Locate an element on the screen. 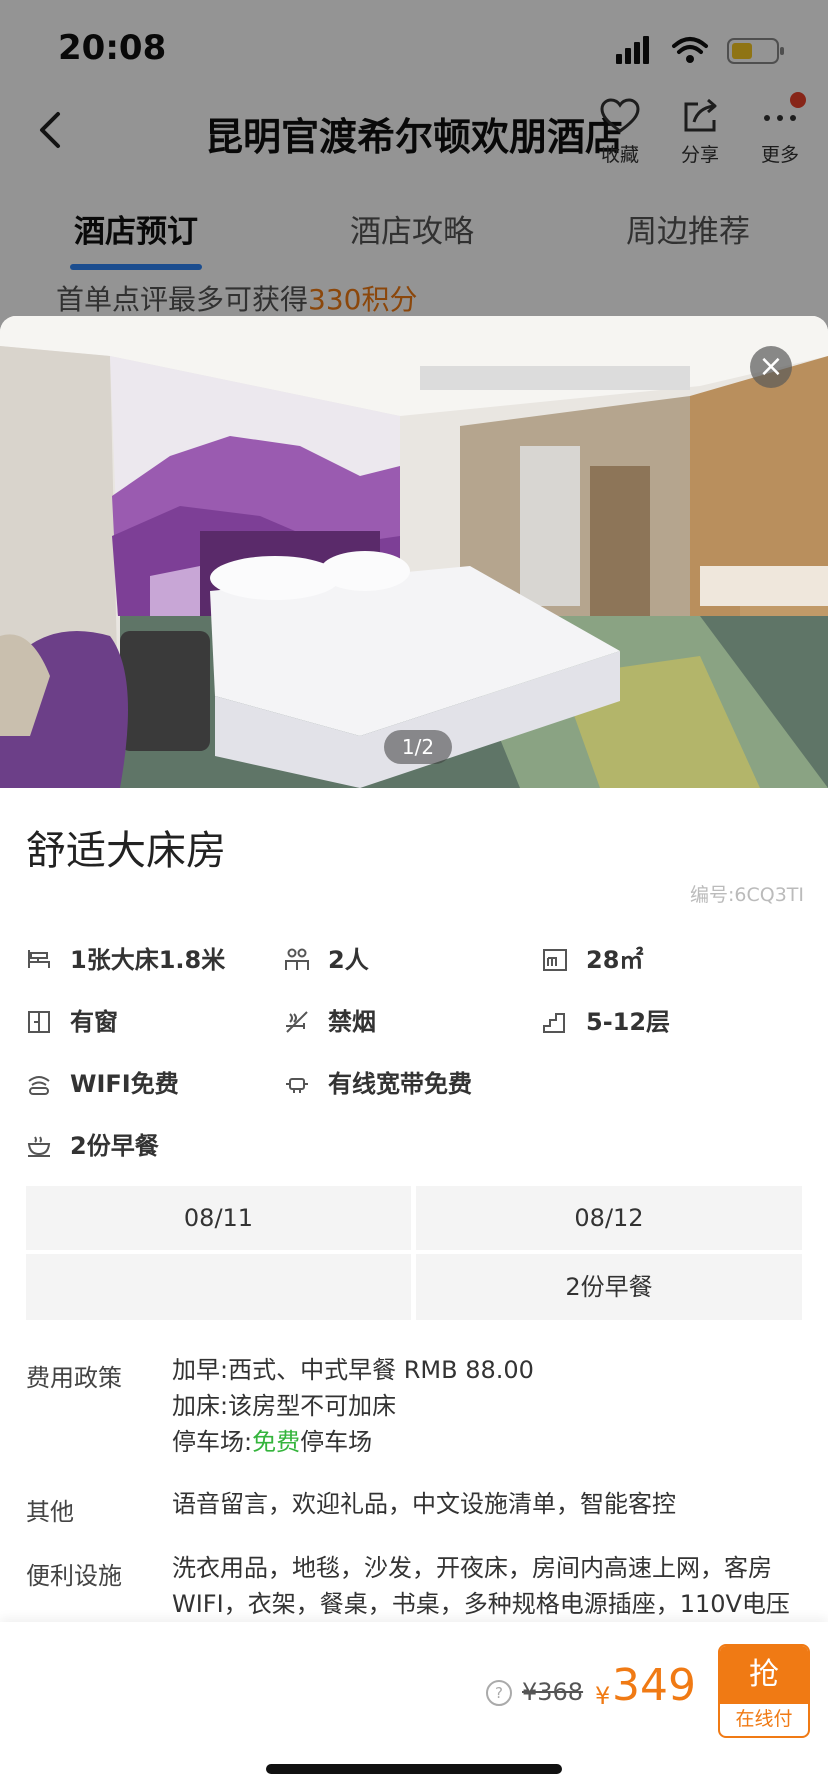 Image resolution: width=828 pixels, height=1792 pixels. no-smoking-icon is located at coordinates (297, 1022).